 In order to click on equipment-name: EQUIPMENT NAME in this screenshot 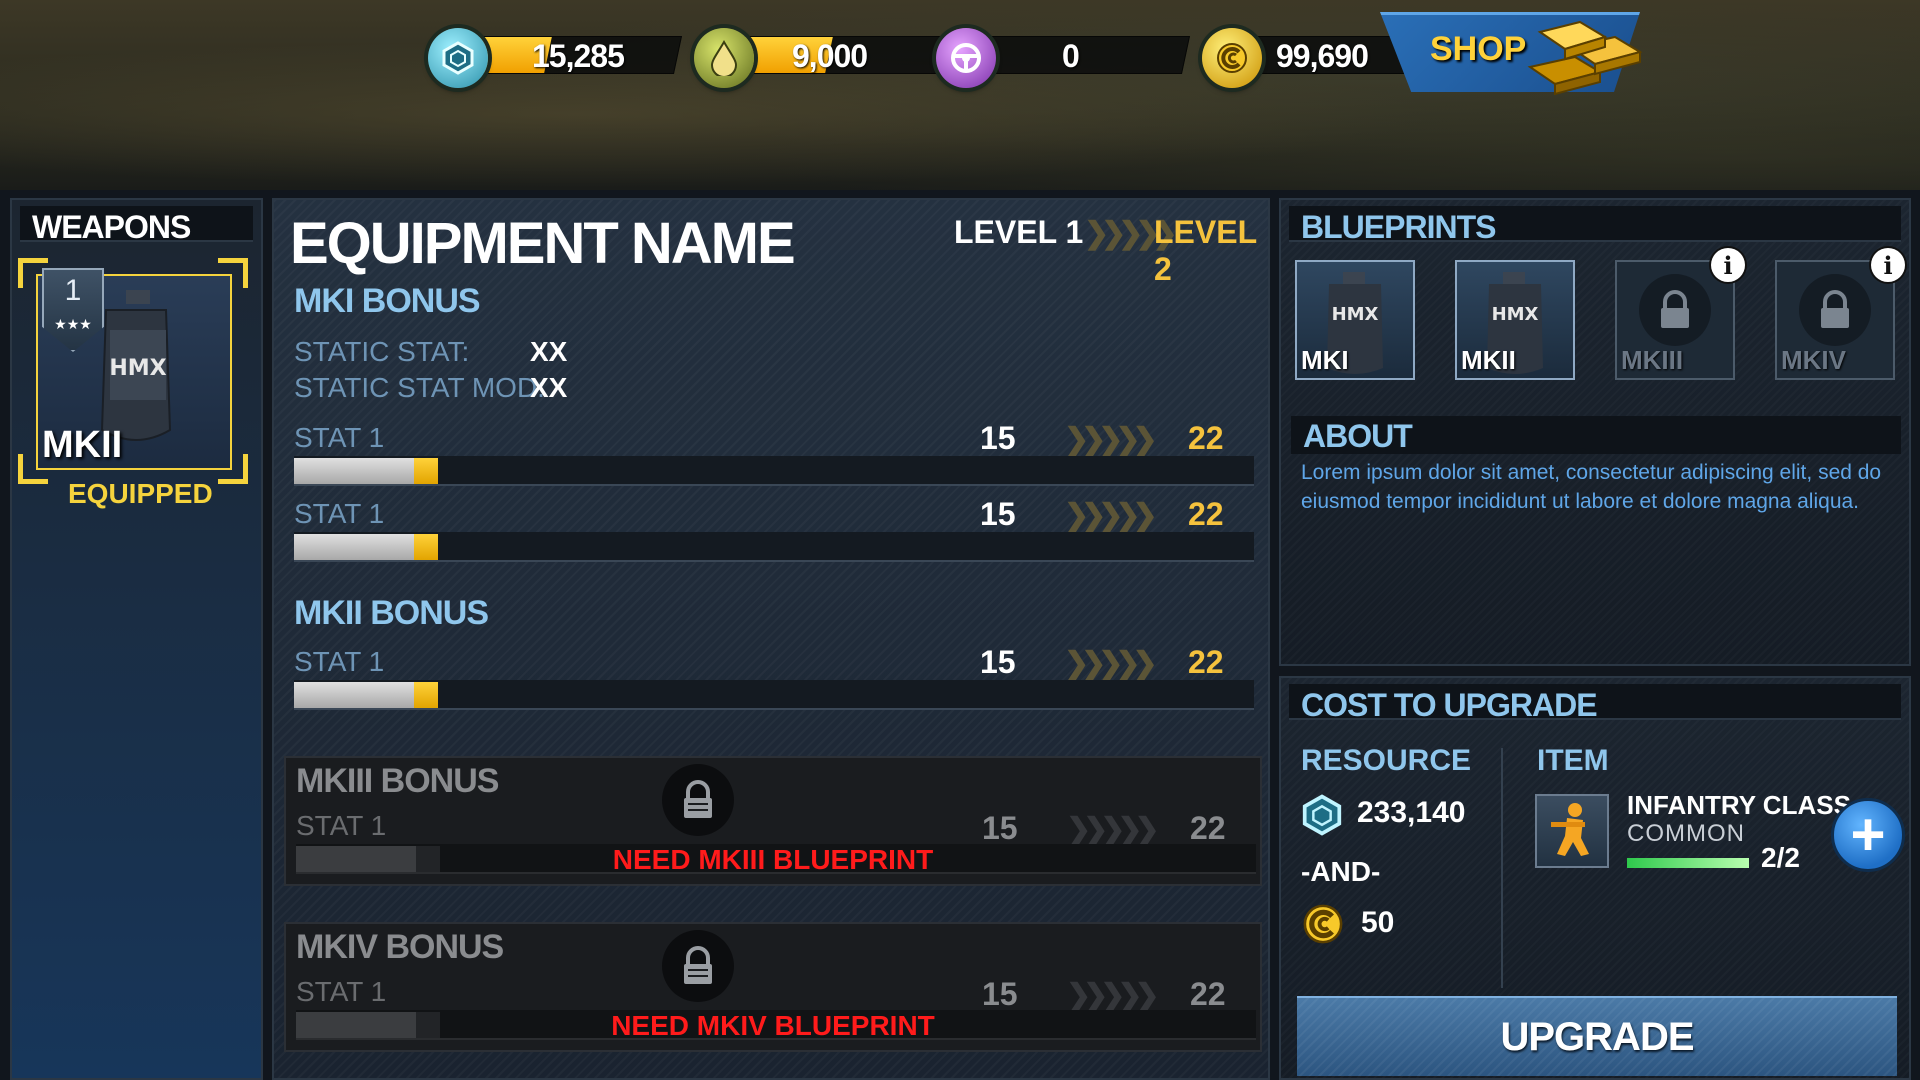, I will do `click(543, 243)`.